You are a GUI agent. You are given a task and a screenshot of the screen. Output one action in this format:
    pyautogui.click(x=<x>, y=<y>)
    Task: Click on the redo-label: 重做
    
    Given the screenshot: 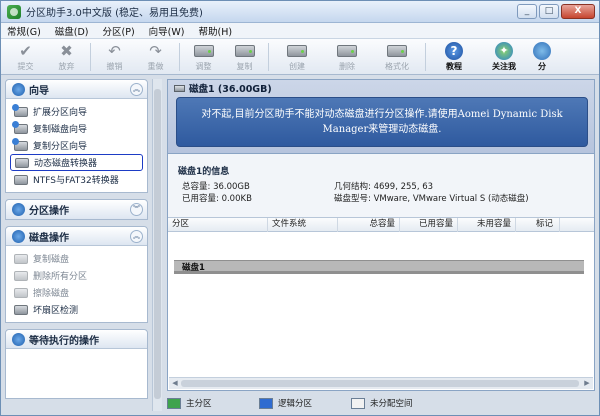 What is the action you would take?
    pyautogui.click(x=155, y=66)
    